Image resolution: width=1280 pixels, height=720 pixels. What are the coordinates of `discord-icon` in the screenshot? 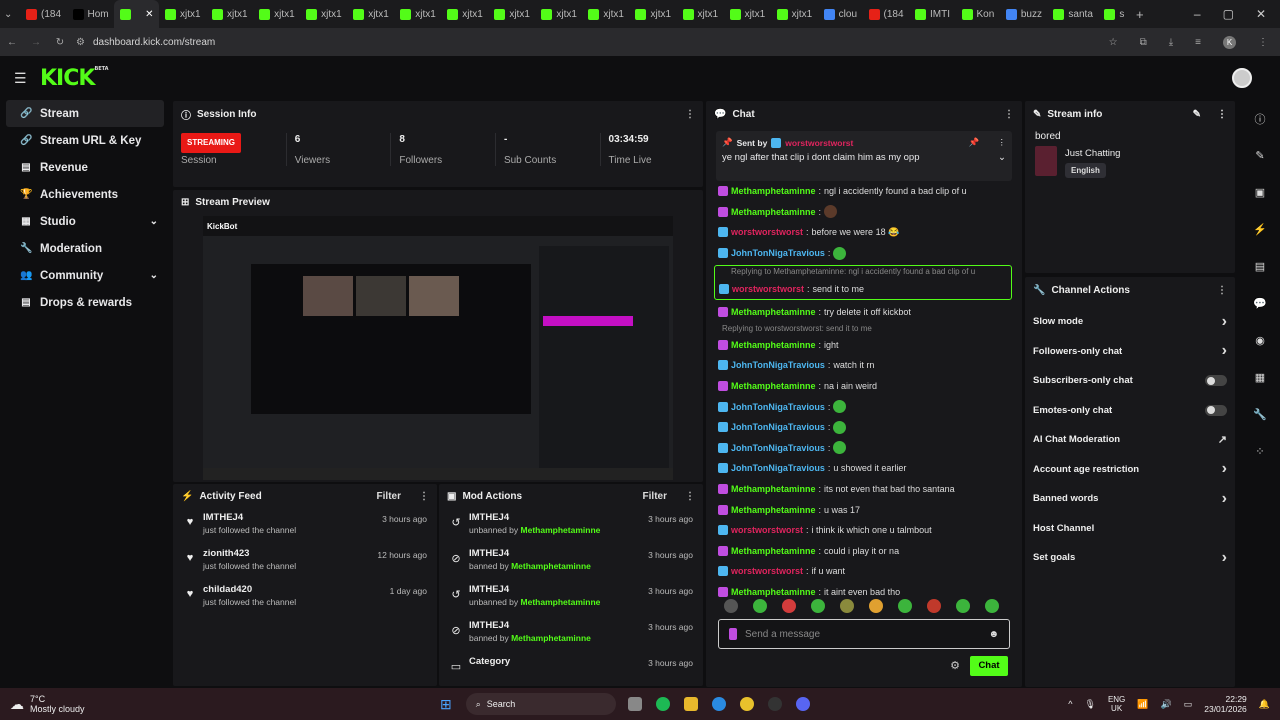 It's located at (802, 704).